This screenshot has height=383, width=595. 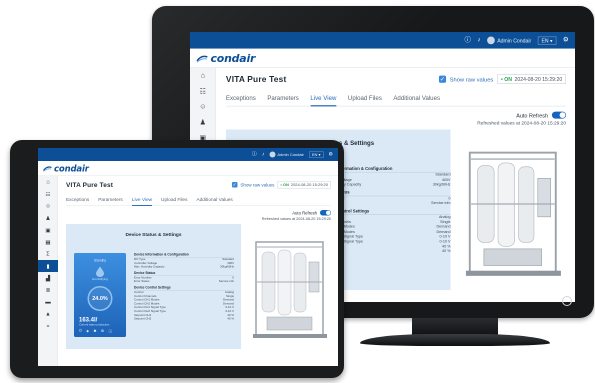 I want to click on nav-sigma-icon: Σ, so click(x=48, y=254).